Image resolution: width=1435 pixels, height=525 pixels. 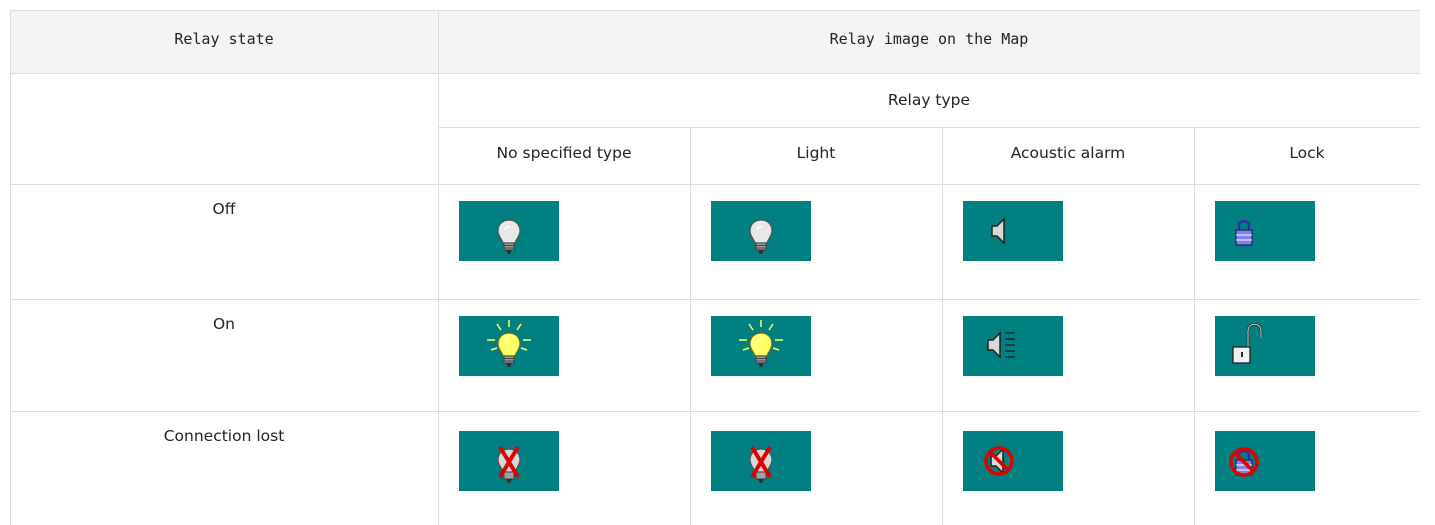 What do you see at coordinates (1307, 153) in the screenshot?
I see `type-label: Lock` at bounding box center [1307, 153].